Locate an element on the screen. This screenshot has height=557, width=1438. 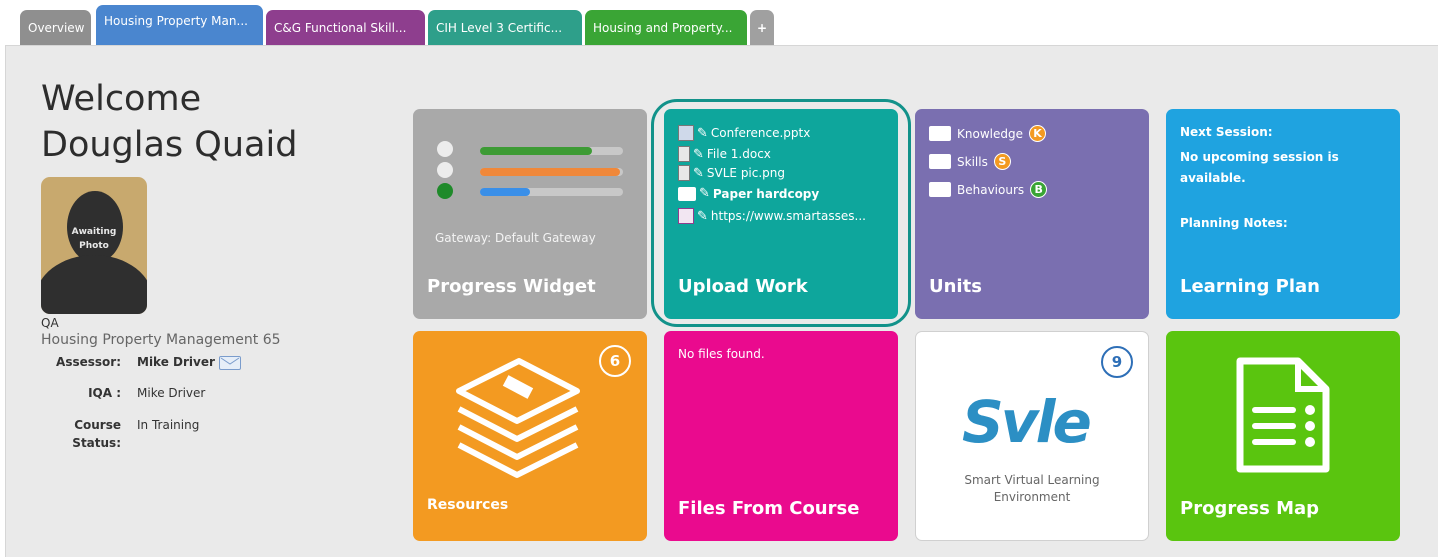
svle-logo: Svle is located at coordinates (1027, 422).